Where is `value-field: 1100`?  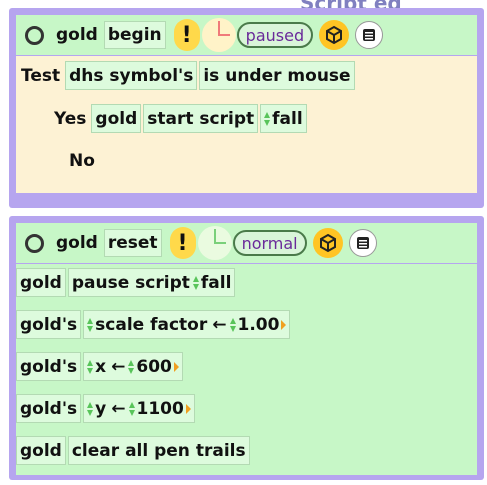 value-field: 1100 is located at coordinates (160, 409).